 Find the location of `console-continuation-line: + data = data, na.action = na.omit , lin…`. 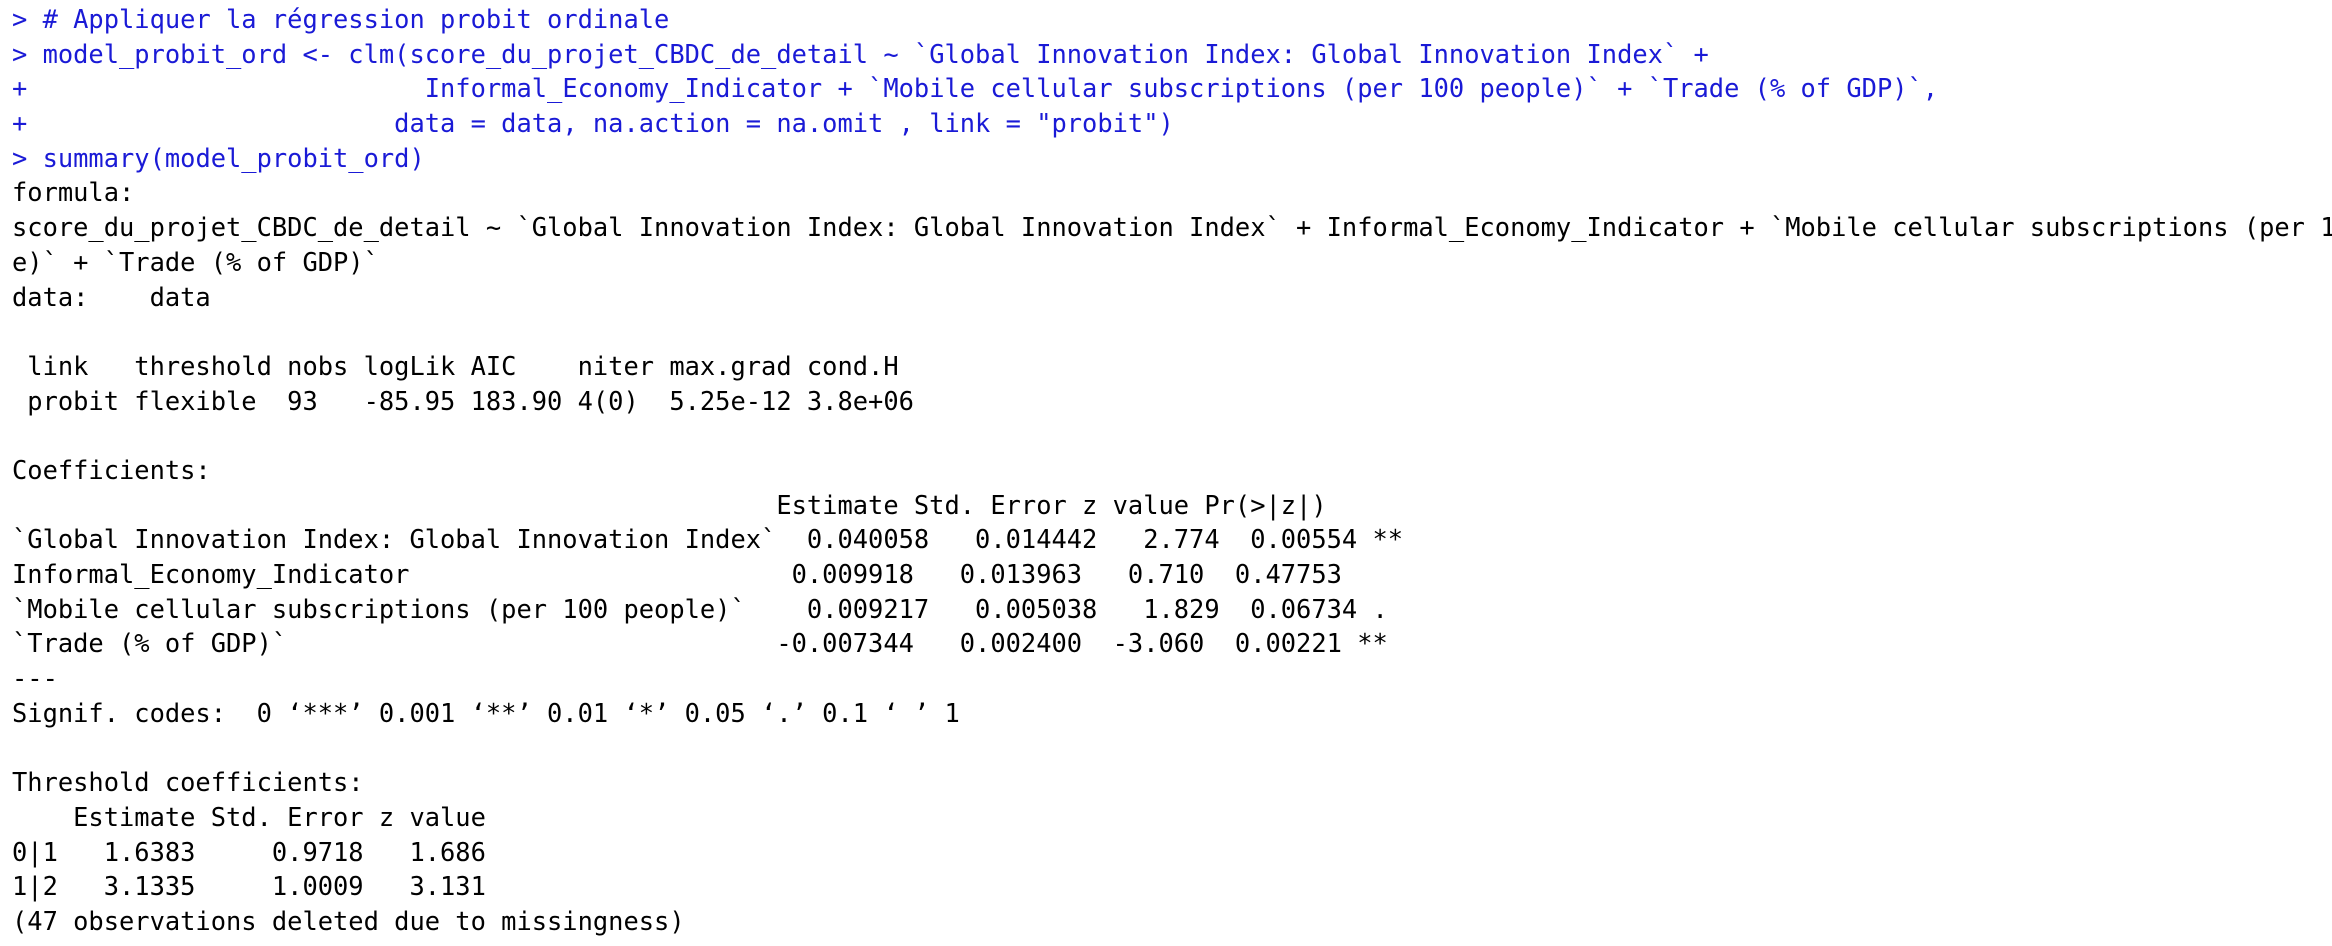

console-continuation-line: + data = data, na.action = na.omit , lin… is located at coordinates (1166, 123).